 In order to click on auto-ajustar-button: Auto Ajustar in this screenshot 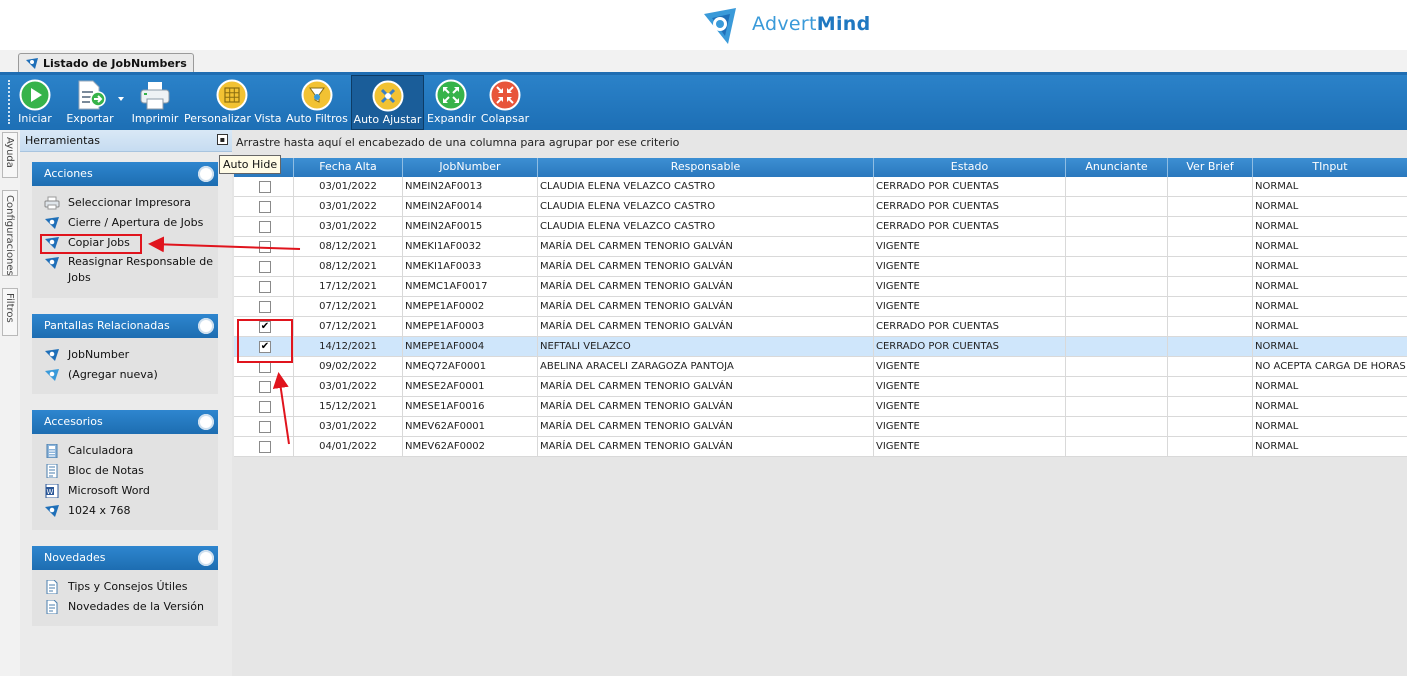, I will do `click(387, 102)`.